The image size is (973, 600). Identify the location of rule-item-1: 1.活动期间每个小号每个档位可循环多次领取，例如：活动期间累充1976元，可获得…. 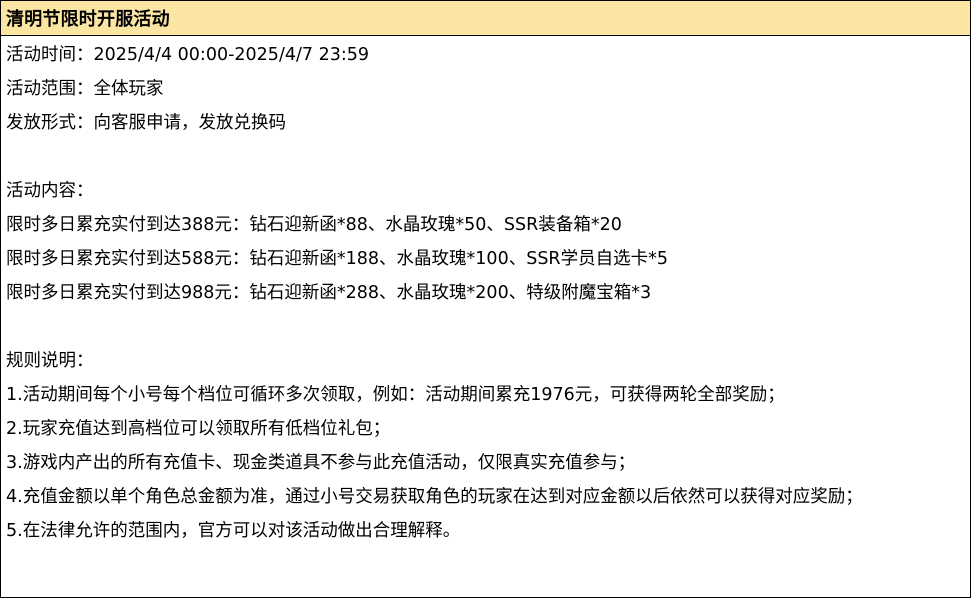
(395, 395).